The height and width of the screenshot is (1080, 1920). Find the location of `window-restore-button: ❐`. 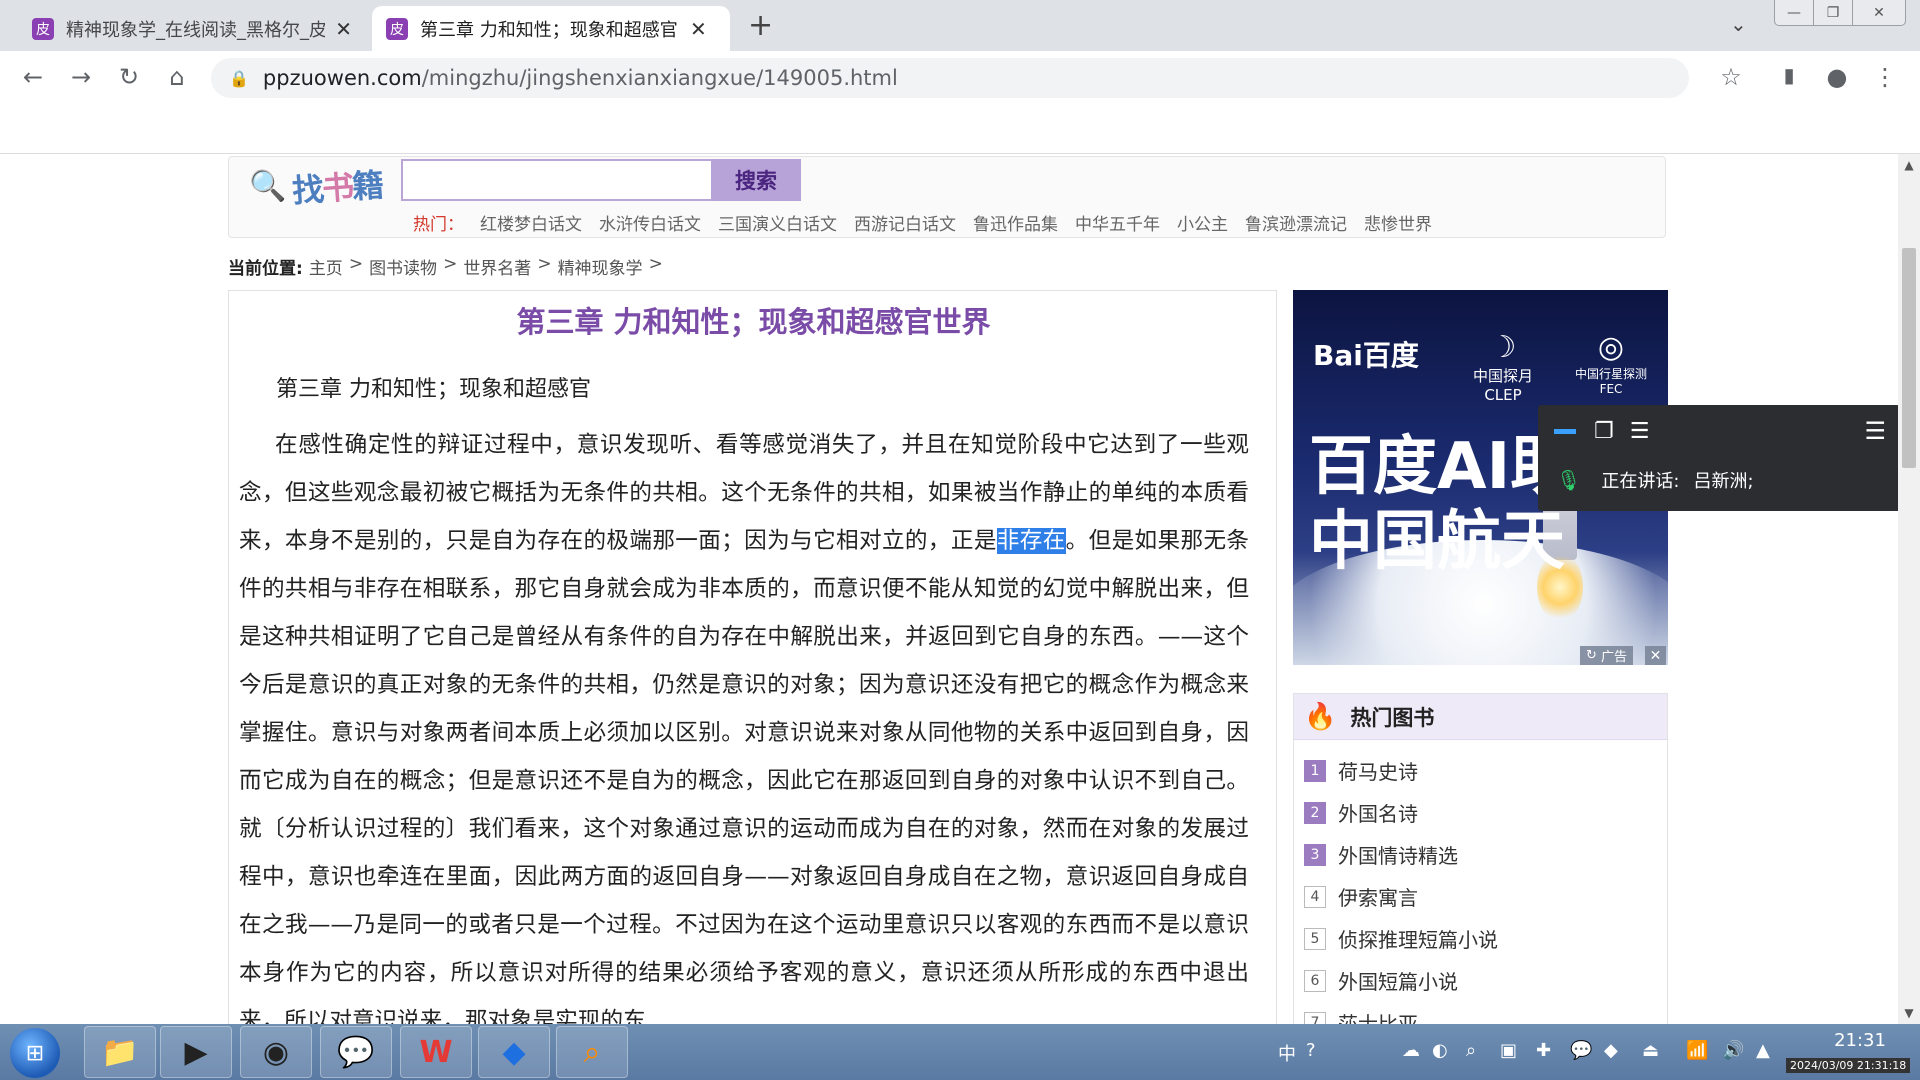

window-restore-button: ❐ is located at coordinates (1833, 13).